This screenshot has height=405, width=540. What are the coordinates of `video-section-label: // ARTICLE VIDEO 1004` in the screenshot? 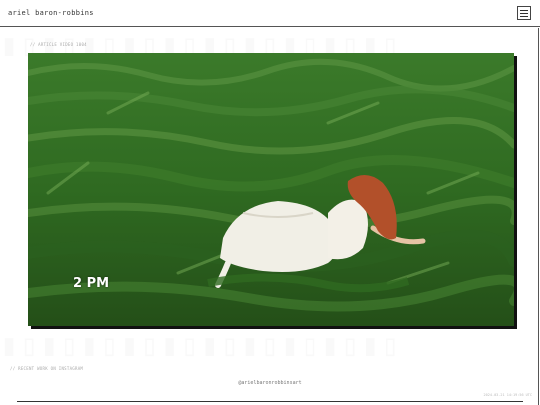 It's located at (58, 44).